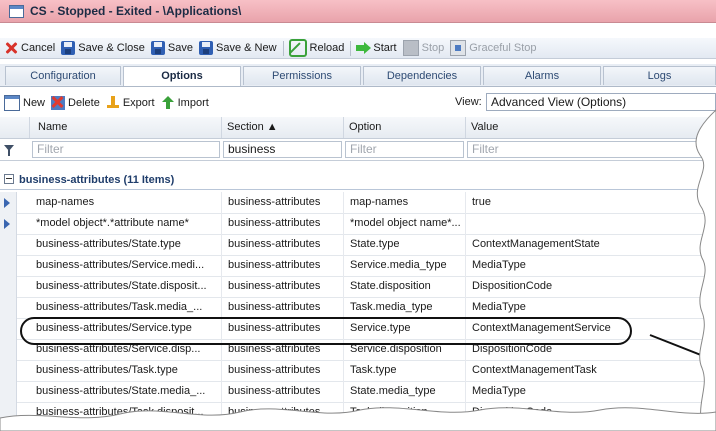 The image size is (716, 431). I want to click on torn-edge-right, so click(705, 270).